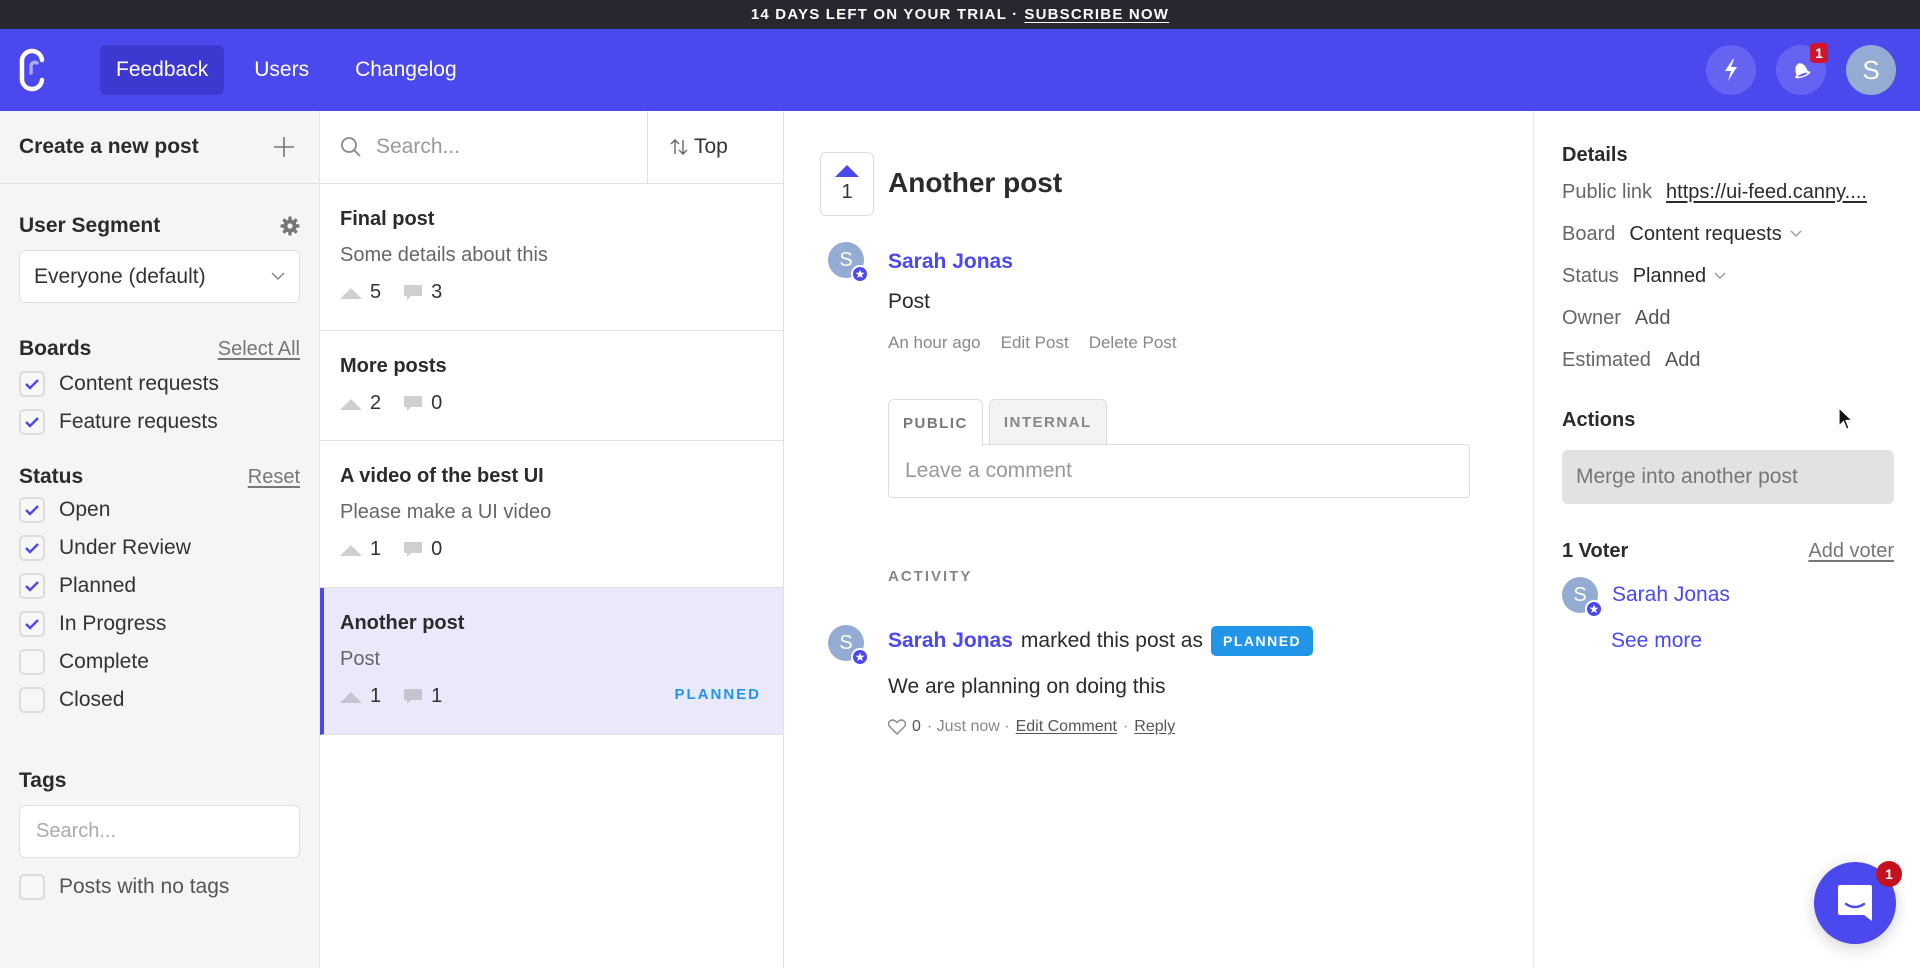 This screenshot has width=1920, height=968. What do you see at coordinates (159, 624) in the screenshot?
I see `status-filter-in-progress: In Progress` at bounding box center [159, 624].